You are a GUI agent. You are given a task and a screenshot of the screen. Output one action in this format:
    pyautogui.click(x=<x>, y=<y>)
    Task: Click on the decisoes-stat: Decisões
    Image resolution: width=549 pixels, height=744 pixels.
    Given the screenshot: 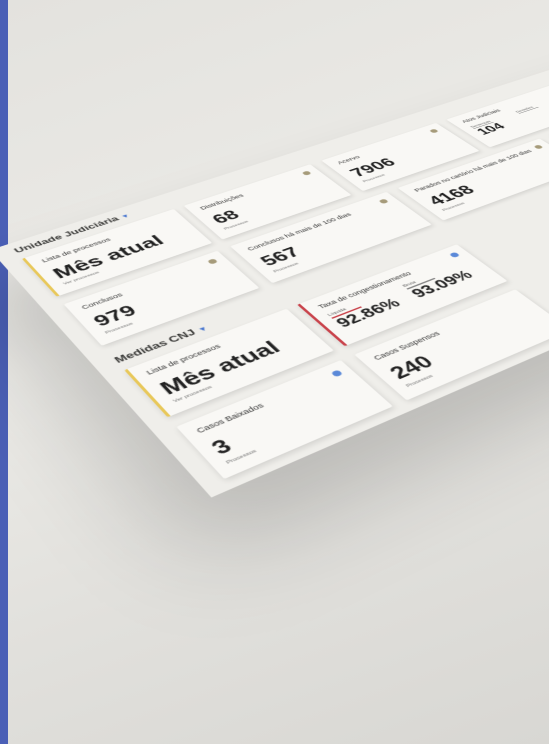 What is the action you would take?
    pyautogui.click(x=527, y=109)
    